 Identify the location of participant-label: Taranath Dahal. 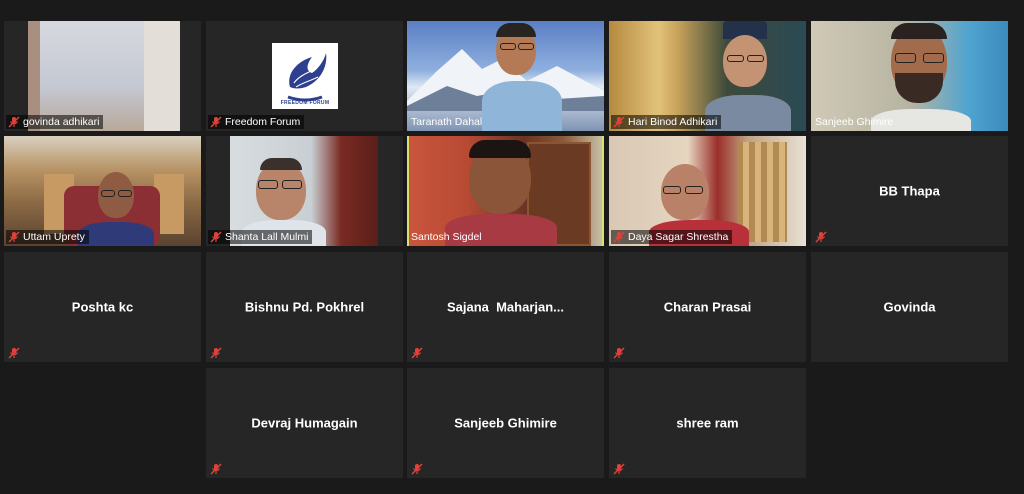
(447, 122).